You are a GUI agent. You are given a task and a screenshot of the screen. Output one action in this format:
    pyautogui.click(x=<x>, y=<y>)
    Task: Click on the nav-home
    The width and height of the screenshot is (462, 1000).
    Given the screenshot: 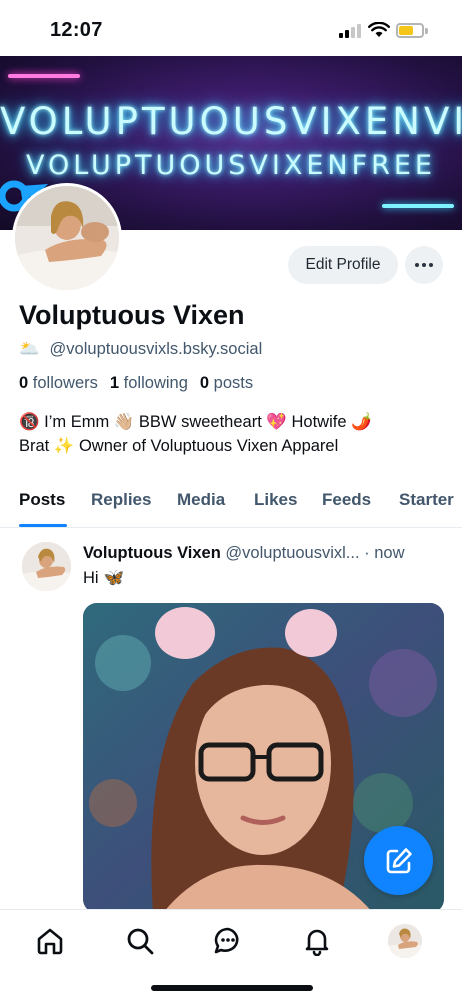 What is the action you would take?
    pyautogui.click(x=50, y=941)
    